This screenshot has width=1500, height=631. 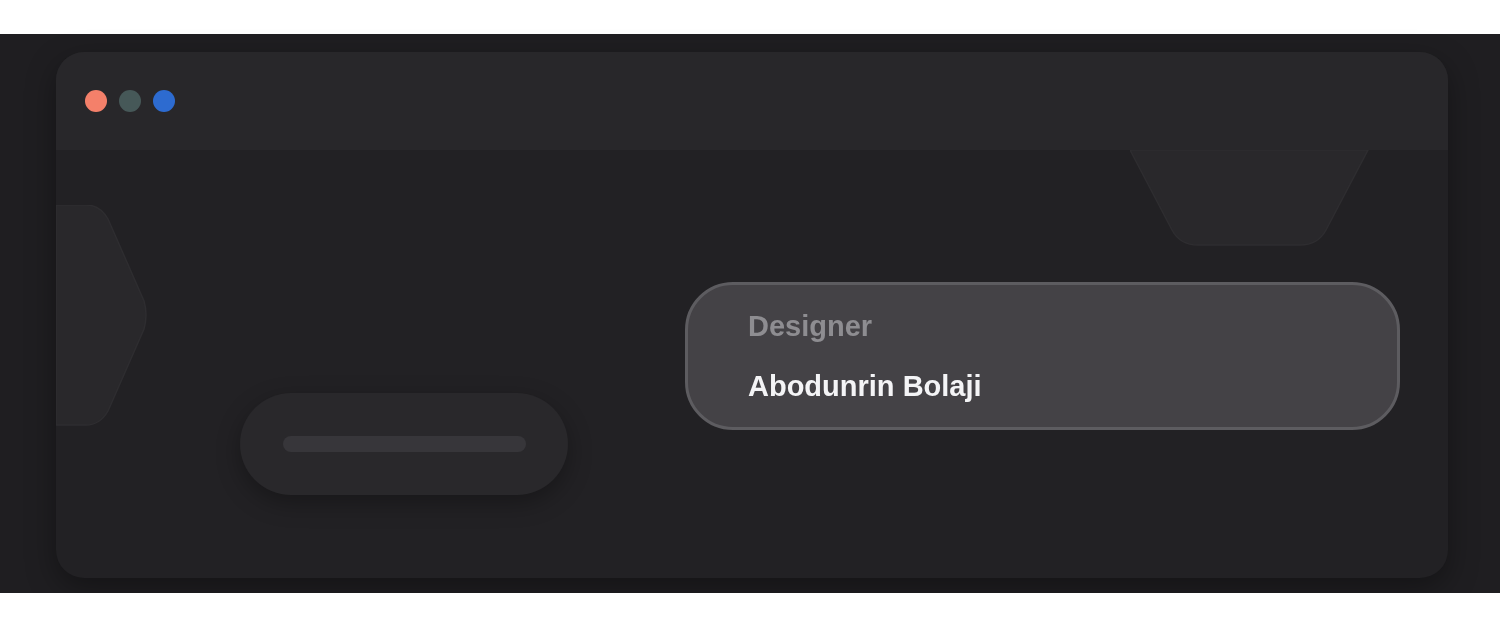 What do you see at coordinates (810, 326) in the screenshot?
I see `job-title: Designer` at bounding box center [810, 326].